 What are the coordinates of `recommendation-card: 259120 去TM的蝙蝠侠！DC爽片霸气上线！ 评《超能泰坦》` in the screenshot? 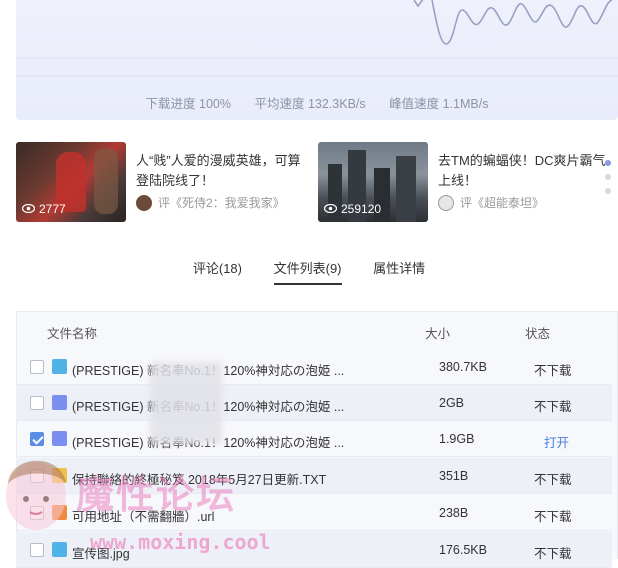 It's located at (463, 182).